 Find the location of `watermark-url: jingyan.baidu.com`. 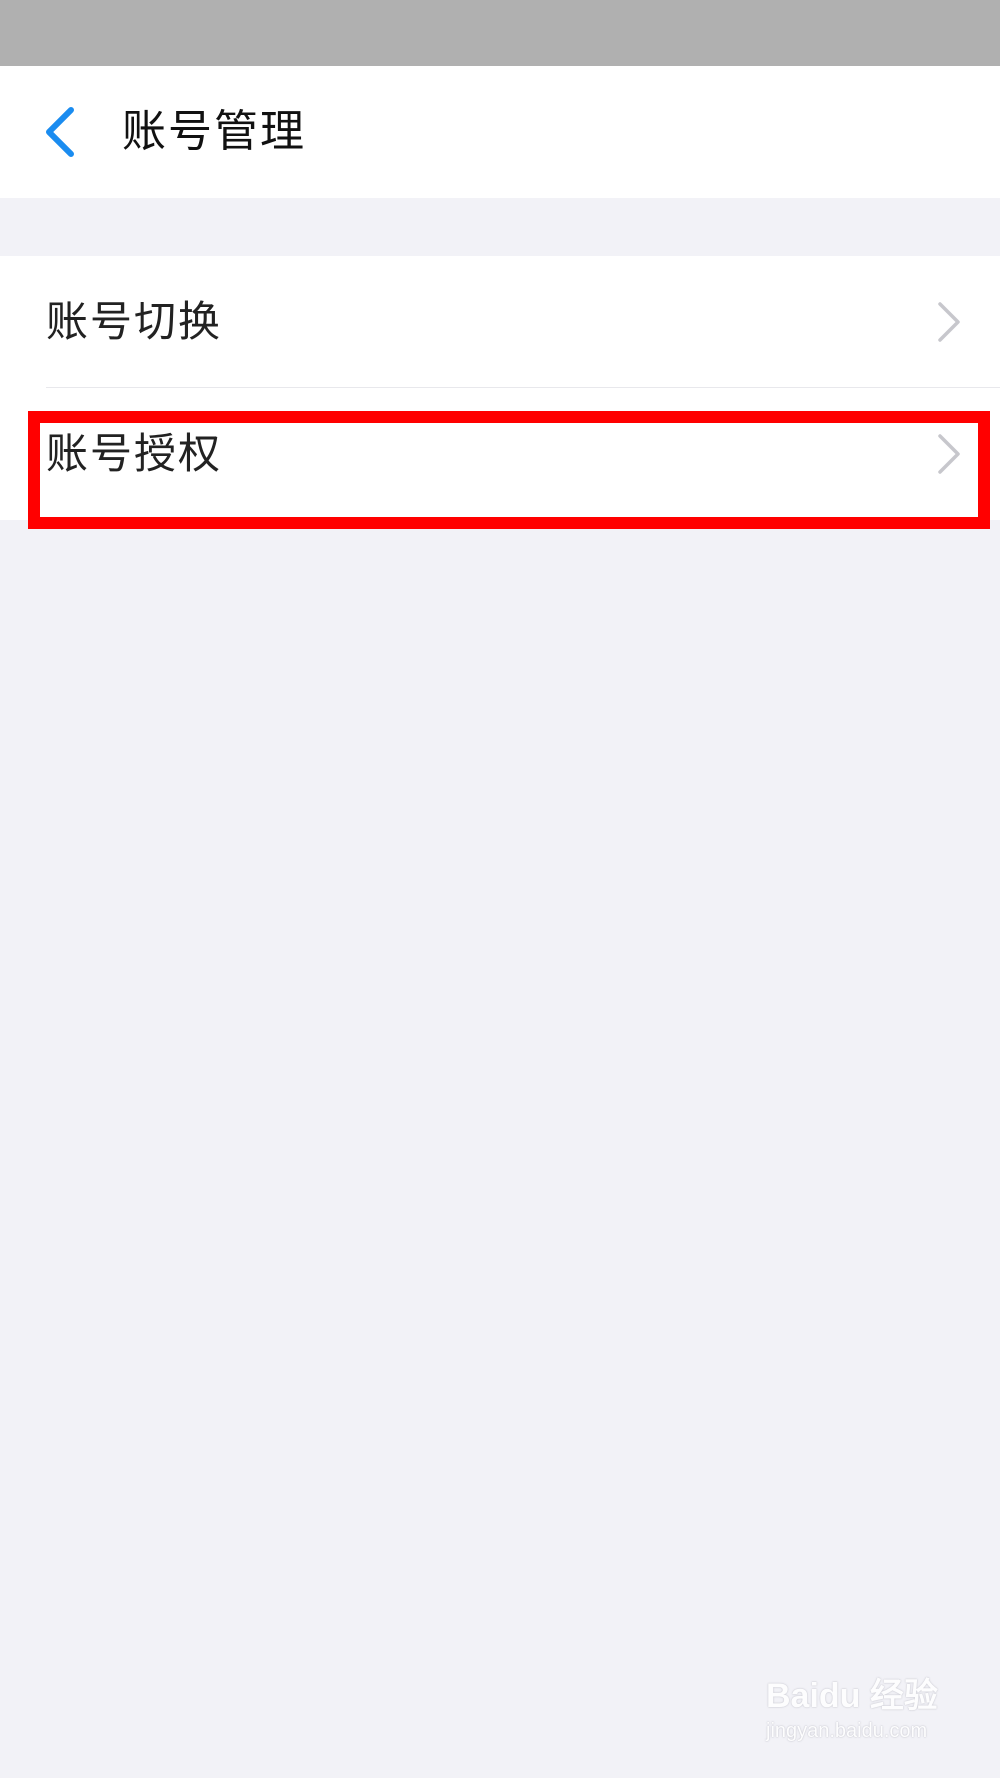

watermark-url: jingyan.baidu.com is located at coordinates (847, 1731).